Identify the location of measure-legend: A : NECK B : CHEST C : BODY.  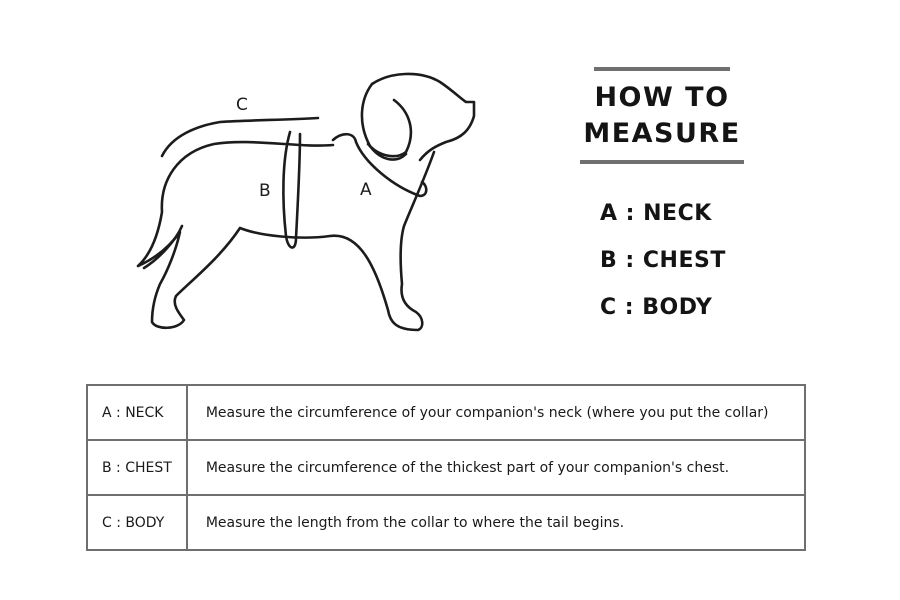
(663, 266).